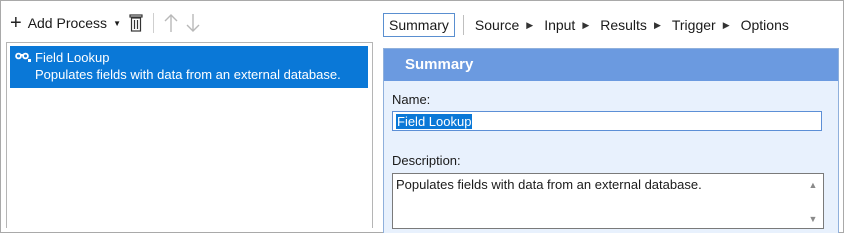 Image resolution: width=844 pixels, height=240 pixels. What do you see at coordinates (607, 121) in the screenshot?
I see `name-field: Field Lookup` at bounding box center [607, 121].